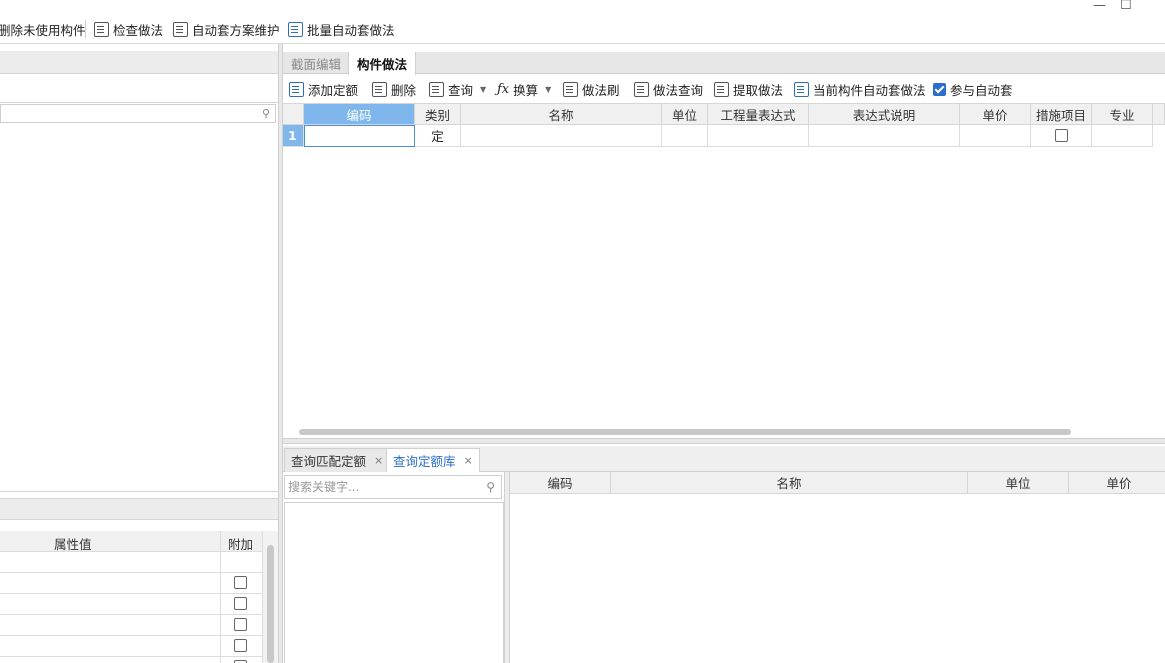  What do you see at coordinates (1122, 114) in the screenshot?
I see `column-header-major: 专业` at bounding box center [1122, 114].